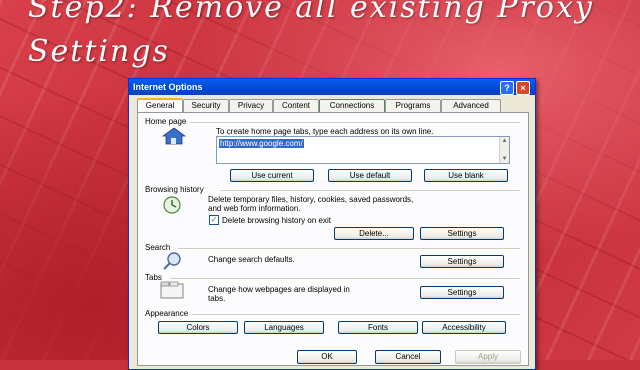  I want to click on appearance-separator, so click(356, 314).